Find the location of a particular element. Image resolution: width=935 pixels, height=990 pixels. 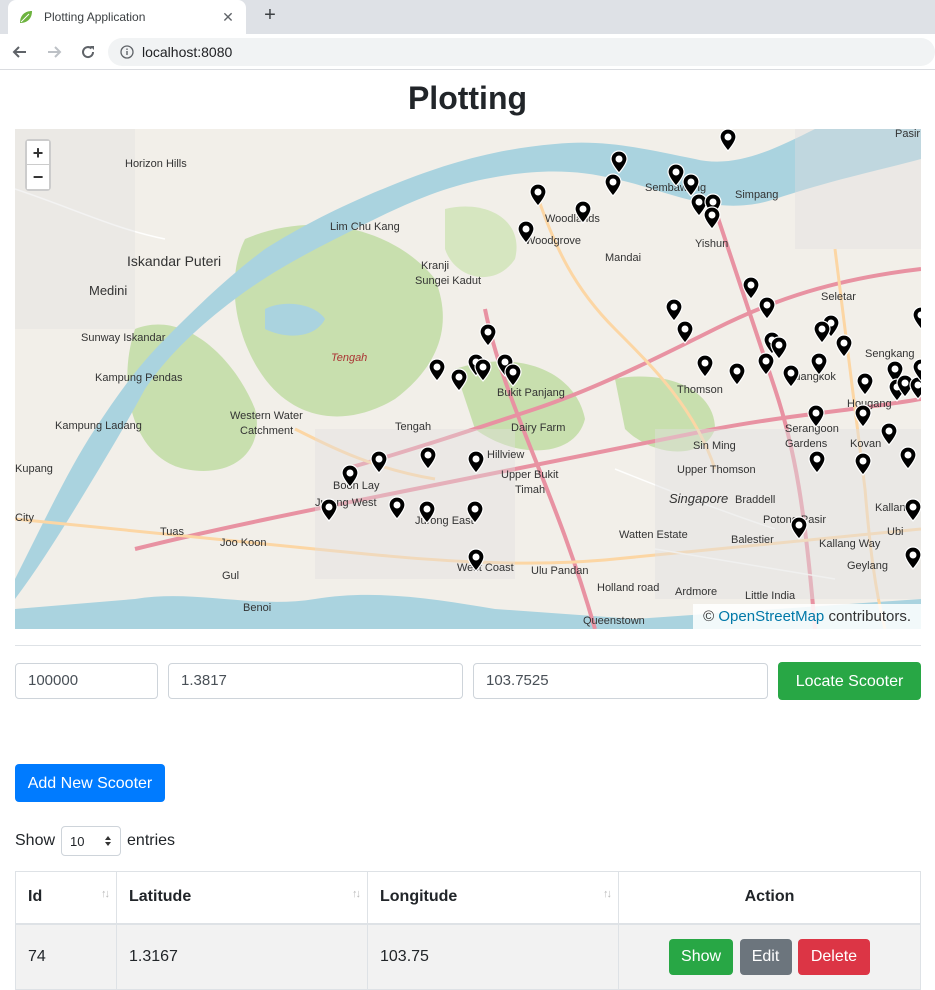

map-label: West Coast is located at coordinates (485, 568).